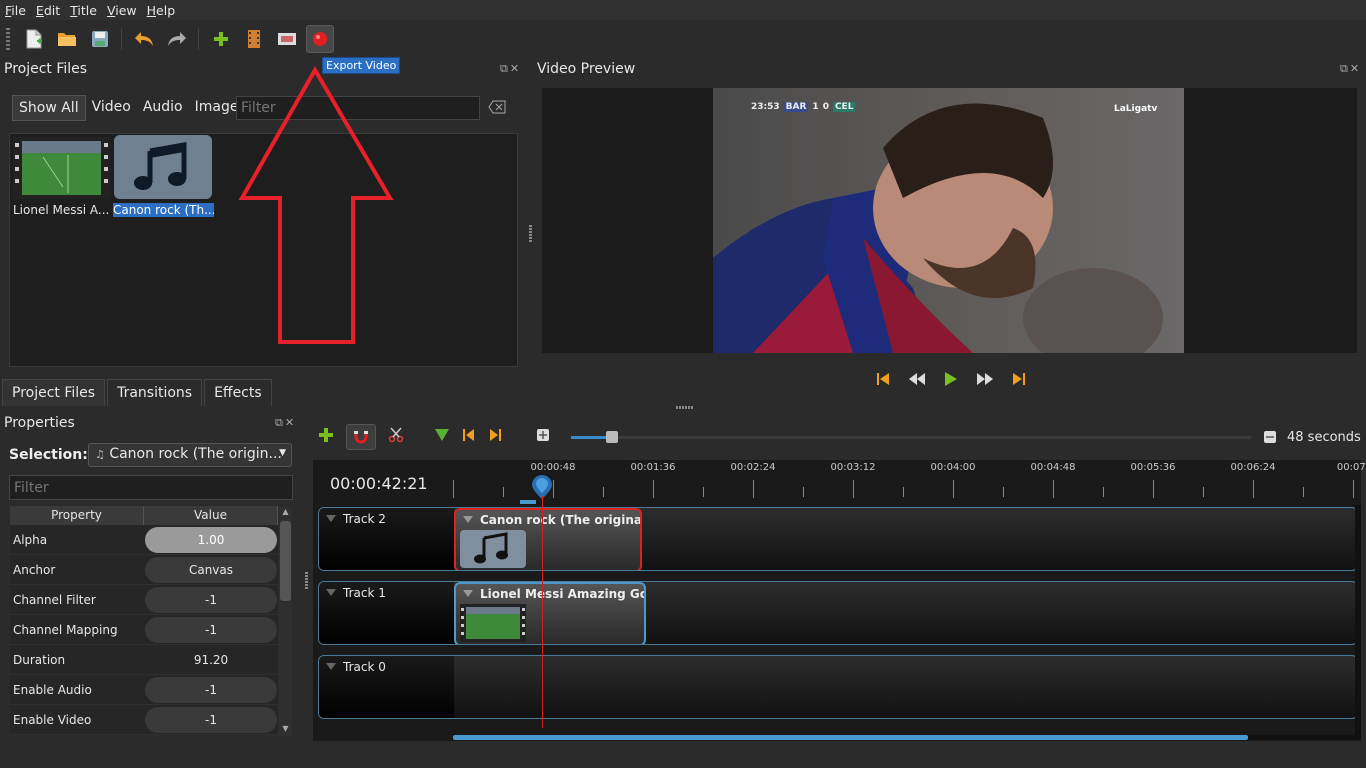 This screenshot has height=768, width=1366. Describe the element at coordinates (386, 539) in the screenshot. I see `track-2-label: Track 2` at that location.